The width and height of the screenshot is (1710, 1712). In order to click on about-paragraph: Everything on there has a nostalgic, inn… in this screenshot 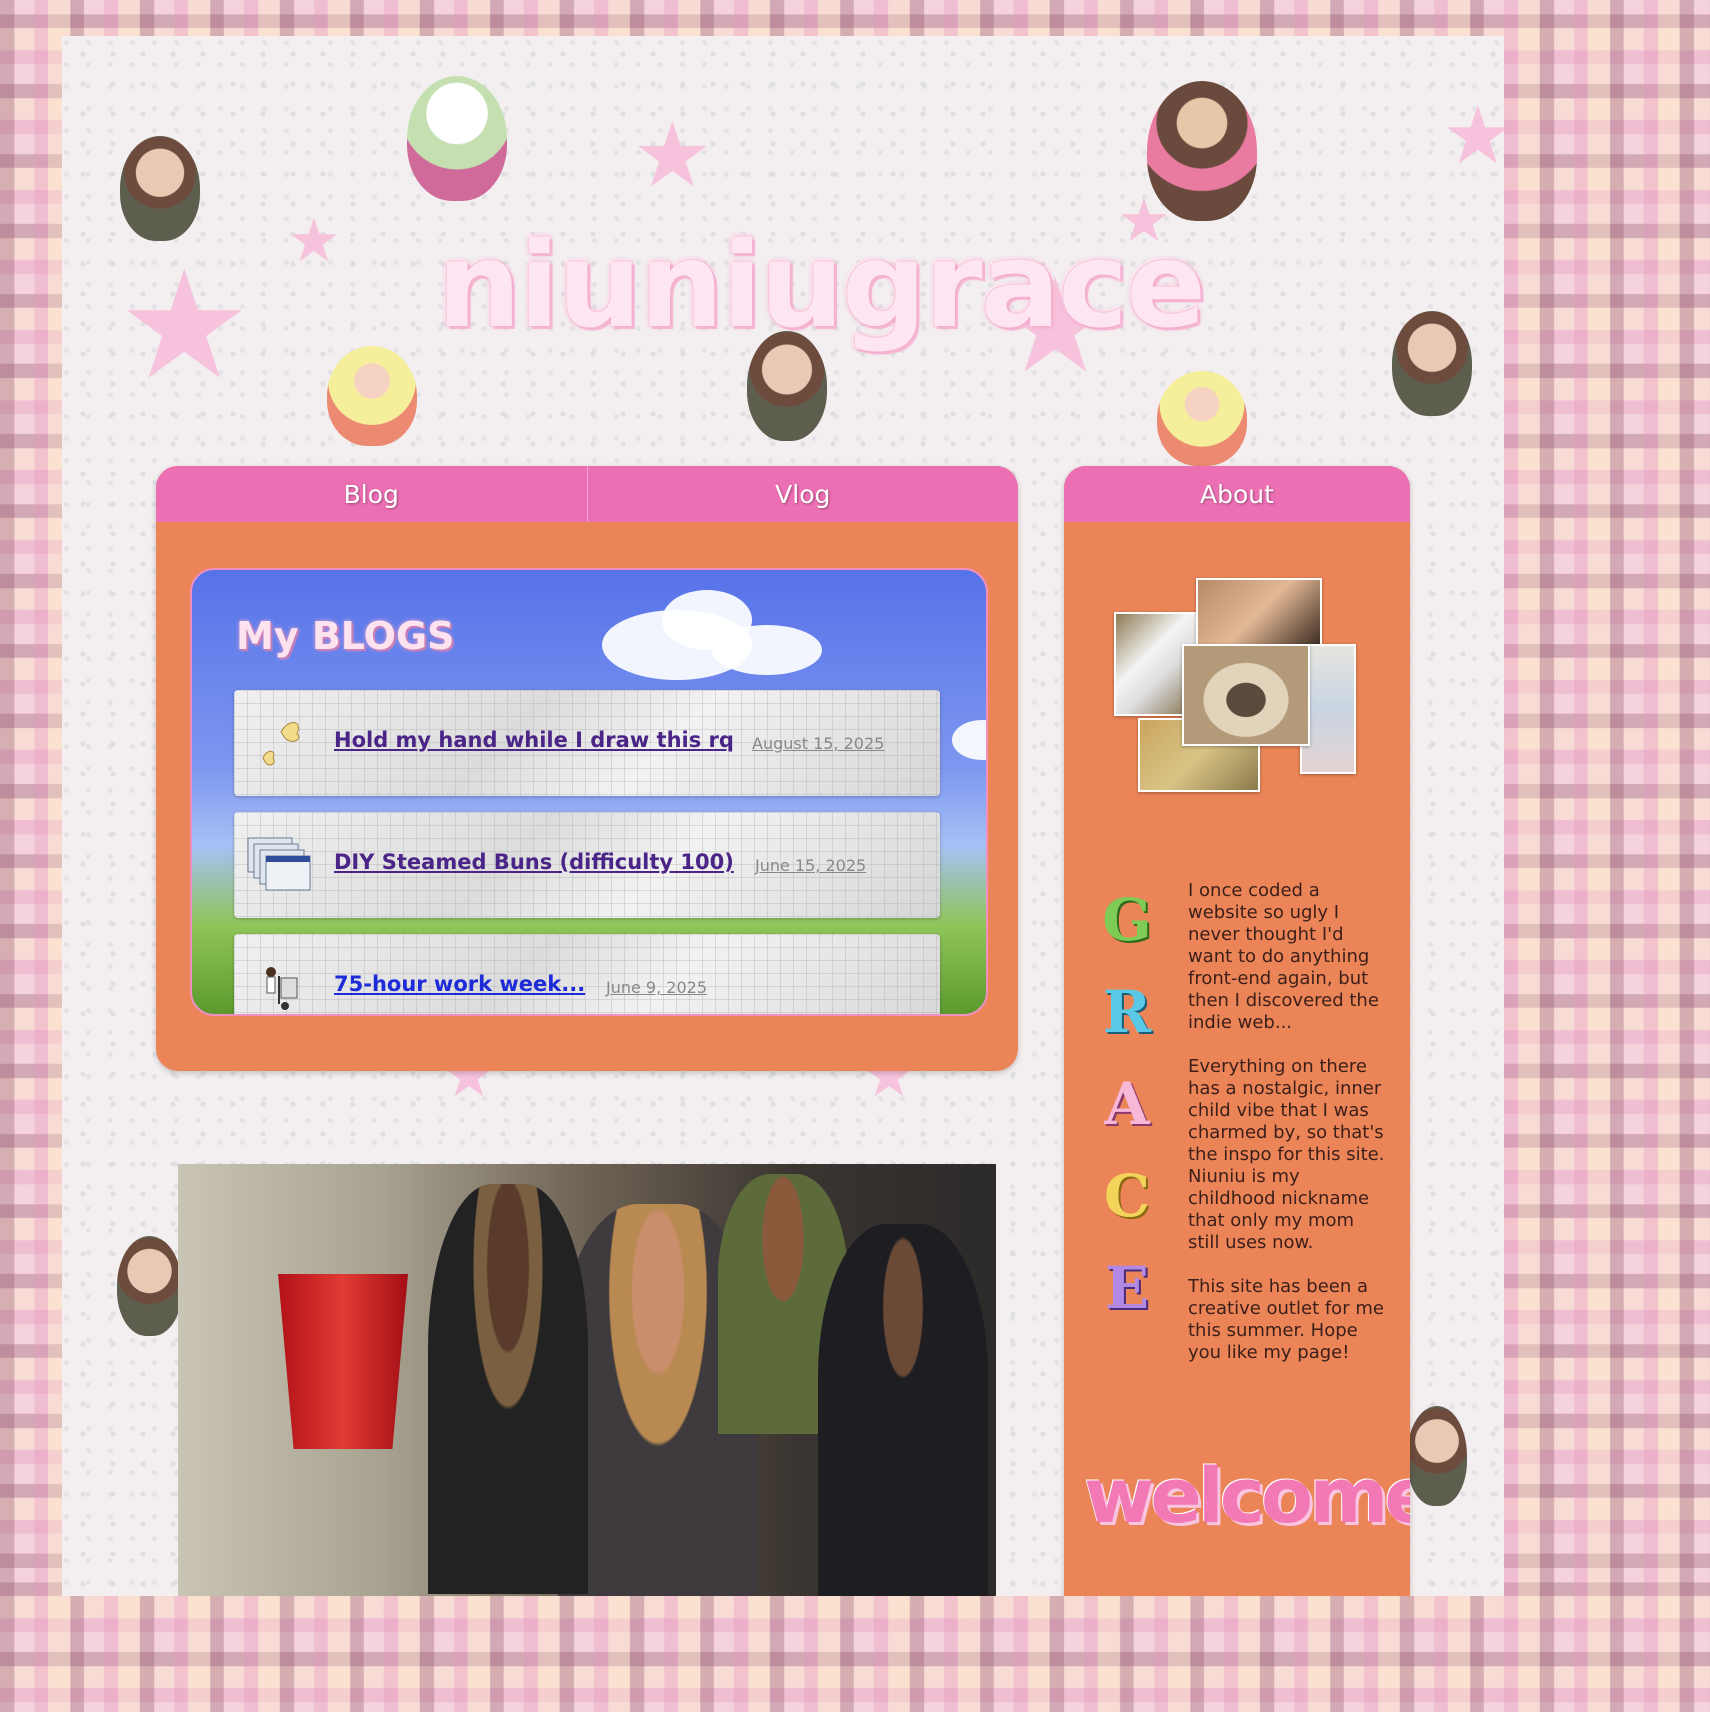, I will do `click(1286, 1154)`.